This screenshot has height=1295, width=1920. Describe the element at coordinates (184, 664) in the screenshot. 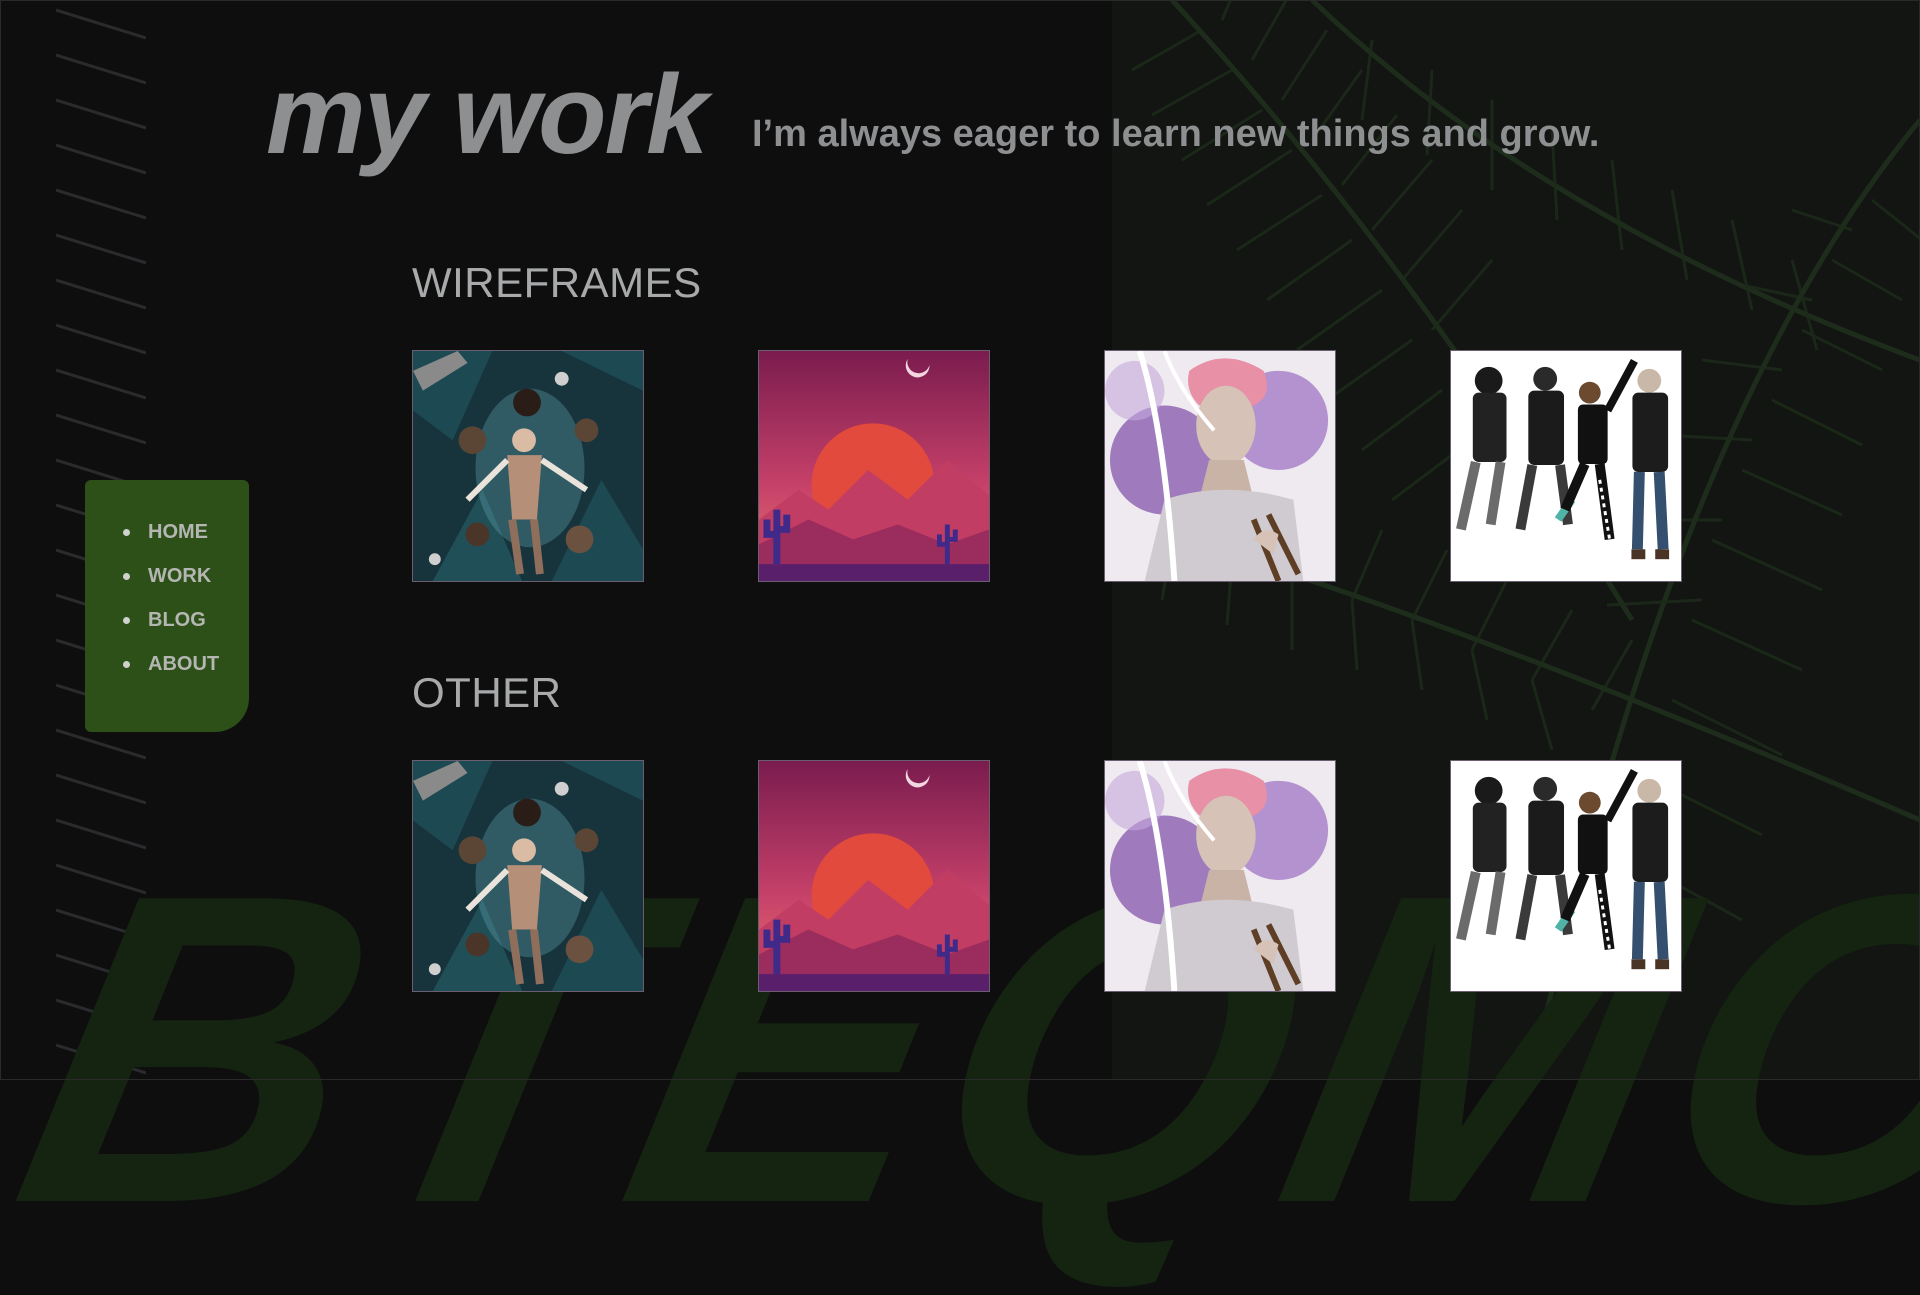

I see `nav-item-label: ABOUT` at that location.